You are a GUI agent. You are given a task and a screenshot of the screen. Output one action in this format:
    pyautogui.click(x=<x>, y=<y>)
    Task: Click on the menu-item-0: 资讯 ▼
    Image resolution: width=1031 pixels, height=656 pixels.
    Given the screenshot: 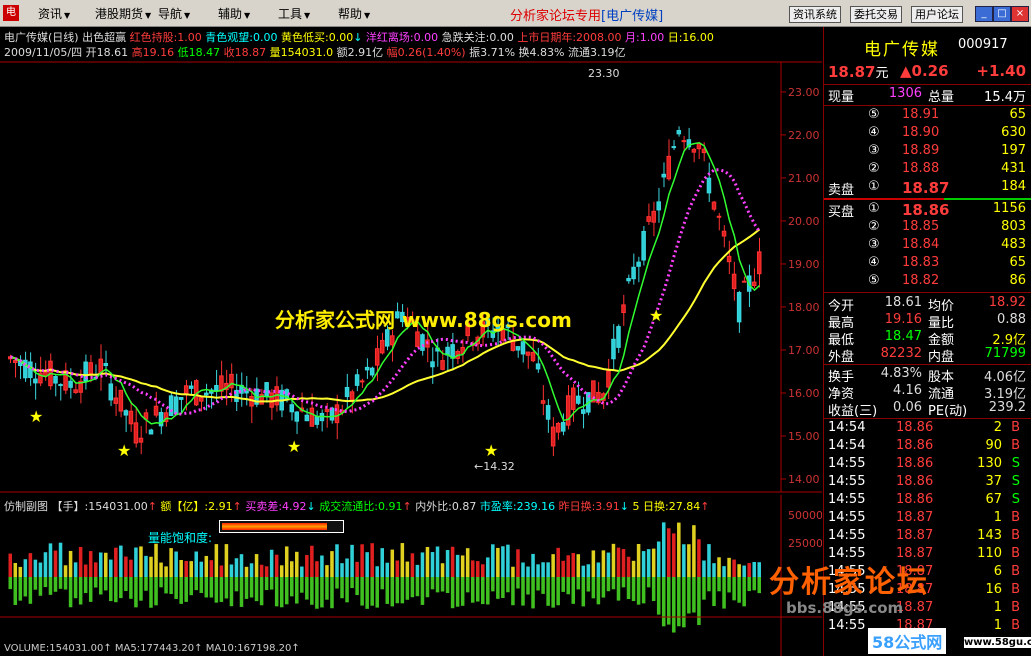 What is the action you would take?
    pyautogui.click(x=54, y=13)
    